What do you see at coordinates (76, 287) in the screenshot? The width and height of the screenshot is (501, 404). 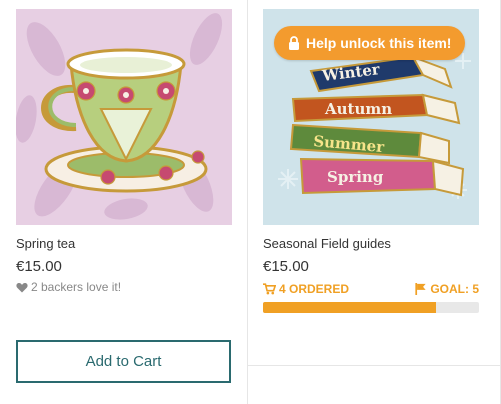 I see `backers-text: 2 backers love it!` at bounding box center [76, 287].